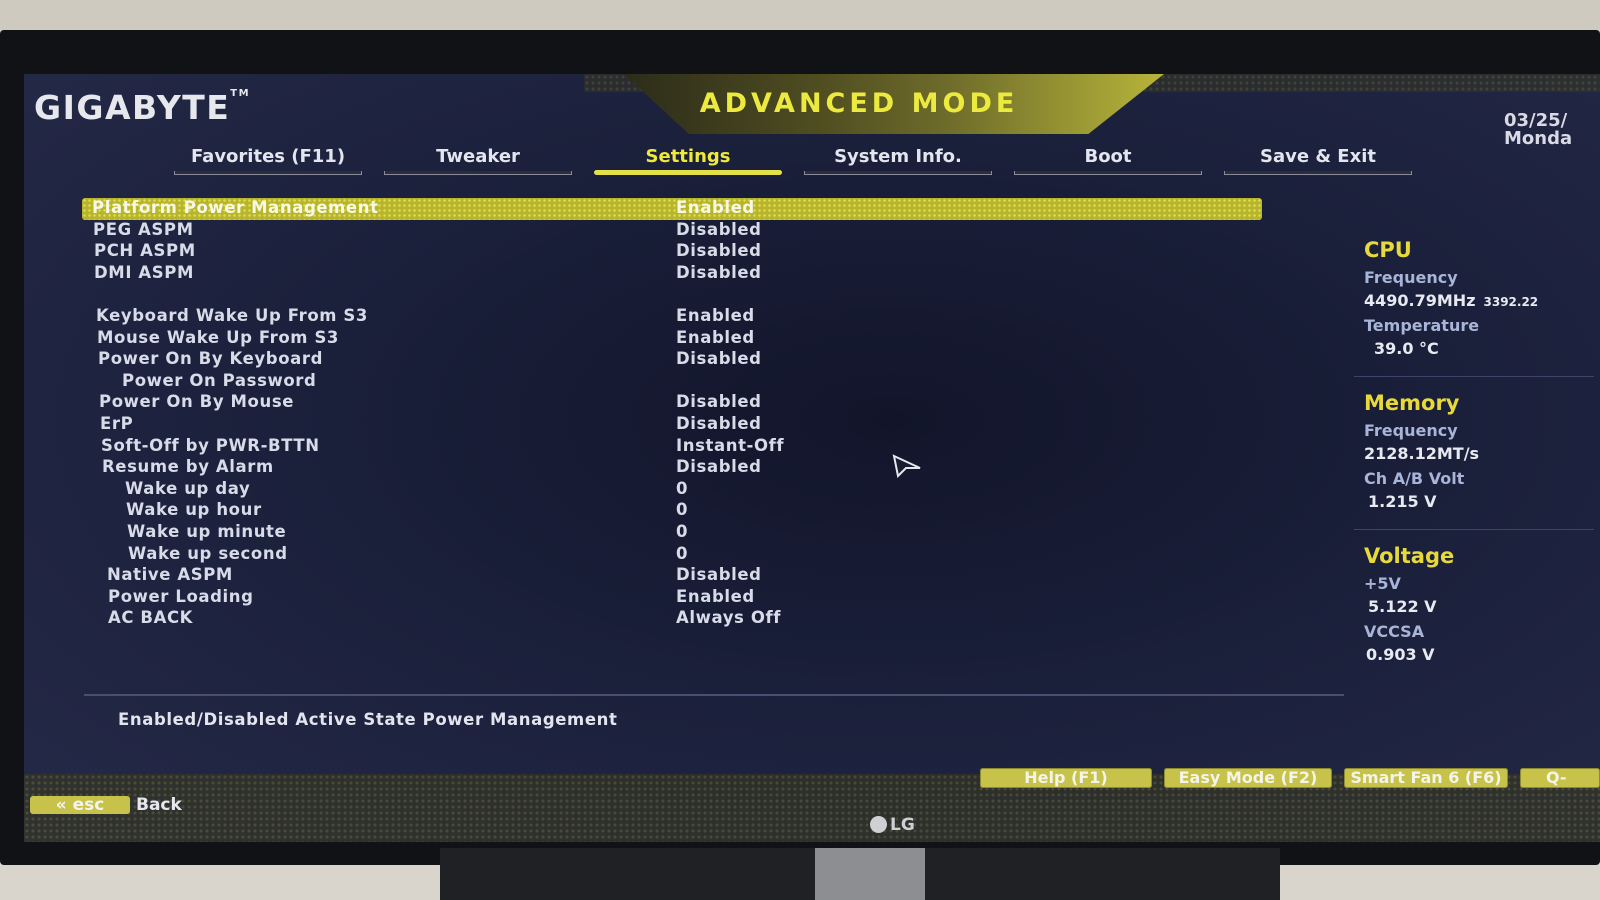 This screenshot has width=1600, height=900. I want to click on tab-favorites: Favorites (F11), so click(268, 160).